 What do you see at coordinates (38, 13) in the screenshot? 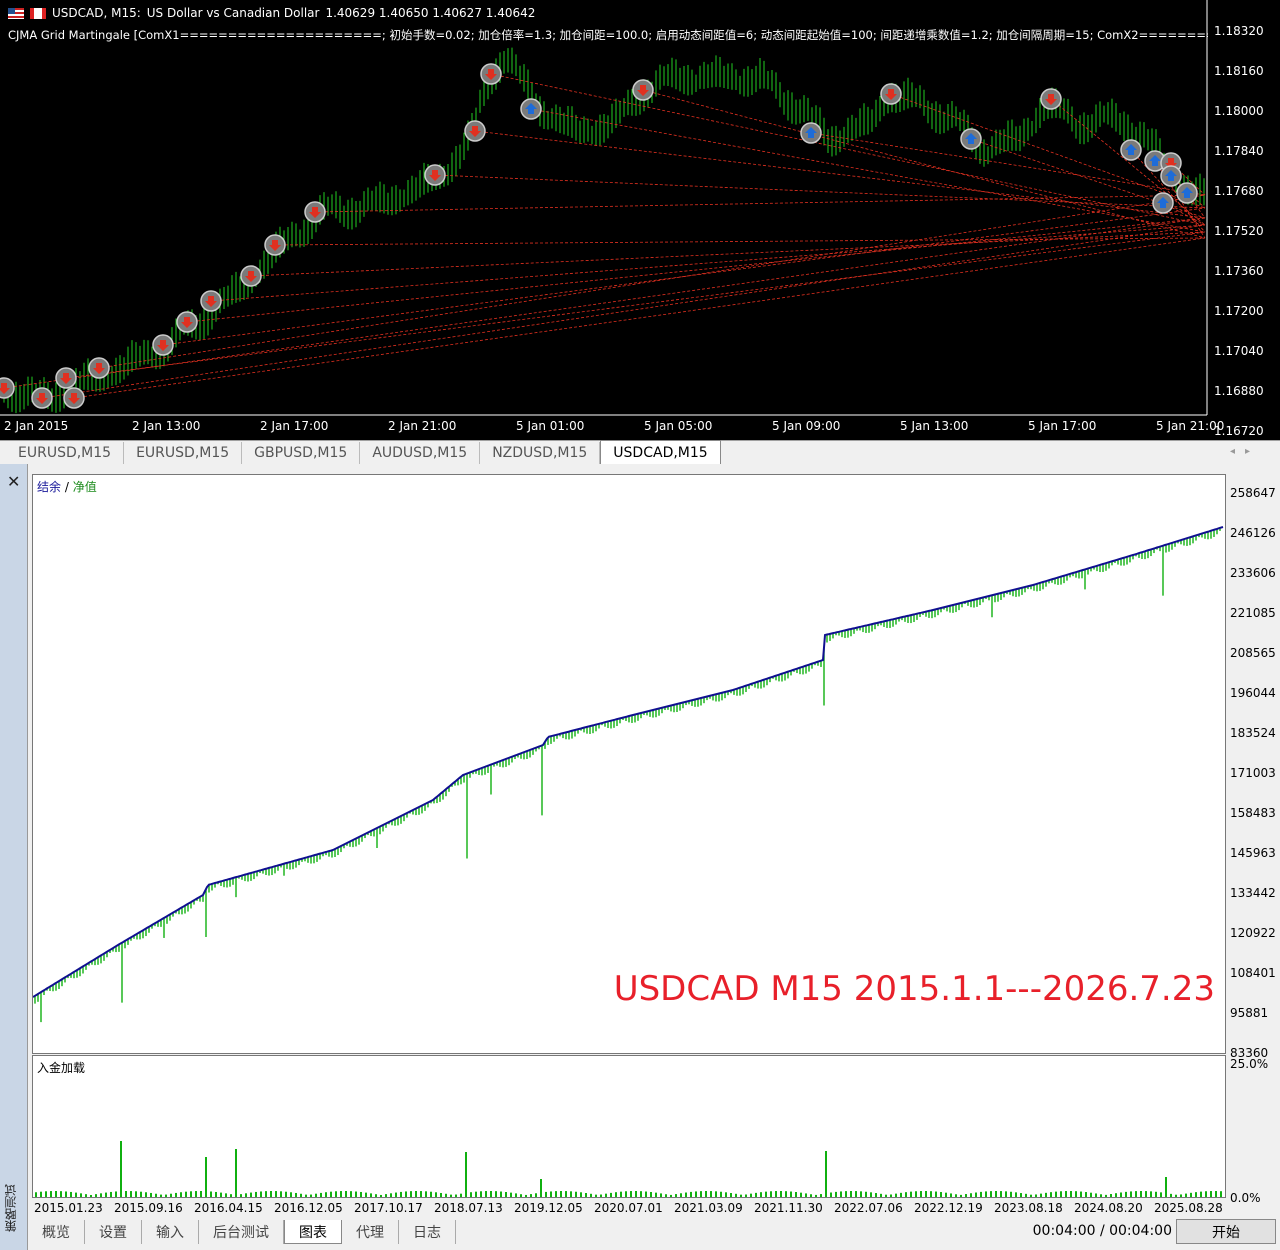
I see `ca-flag-icon` at bounding box center [38, 13].